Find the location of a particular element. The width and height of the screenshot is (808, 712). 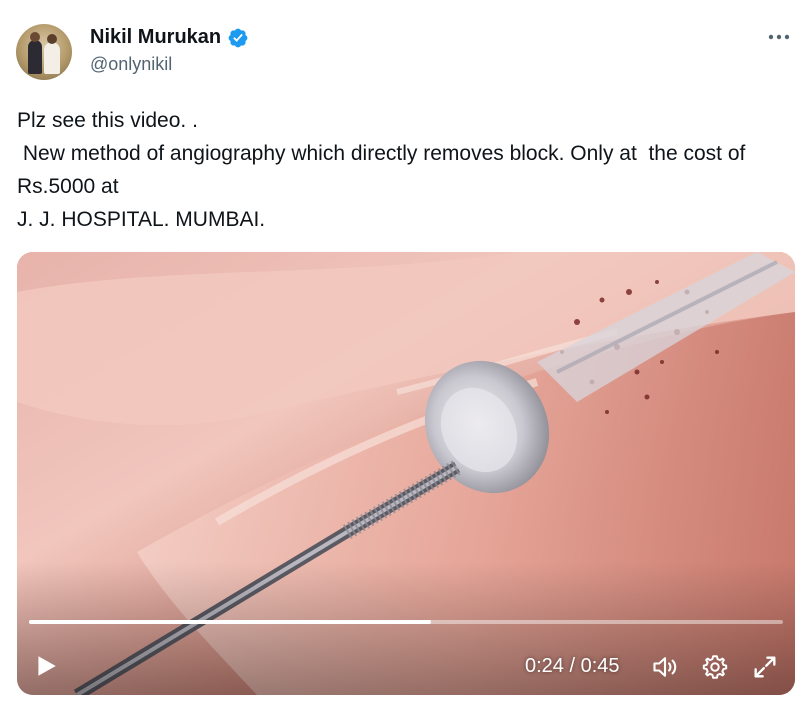

fullscreen-icon is located at coordinates (765, 667).